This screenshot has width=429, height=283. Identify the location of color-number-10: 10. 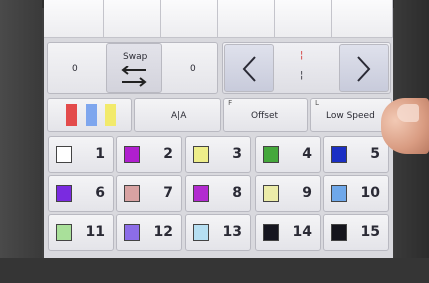
(370, 193).